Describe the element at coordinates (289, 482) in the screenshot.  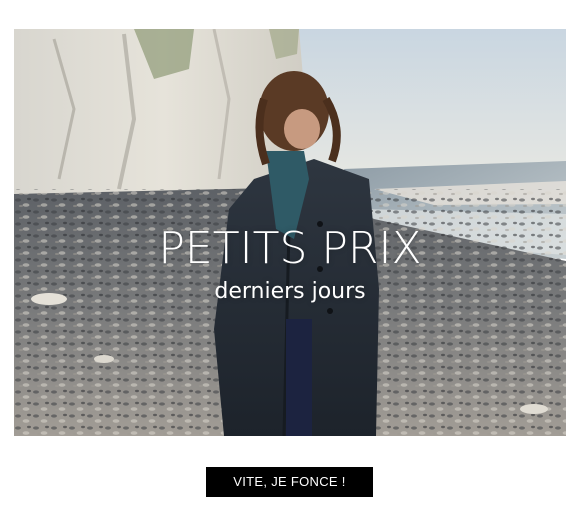
I see `cta-button: VITE, JE FONCE !` at that location.